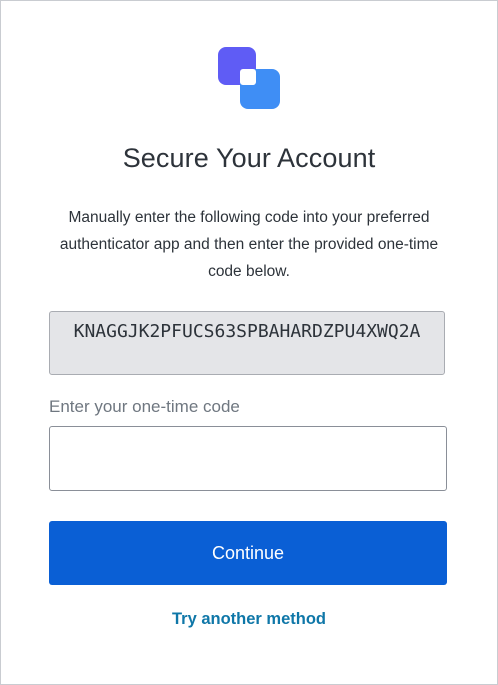  I want to click on secret-code-display: KNAGGJK2PFUCS63SPBAHARDZPU4XWQ2A, so click(247, 343).